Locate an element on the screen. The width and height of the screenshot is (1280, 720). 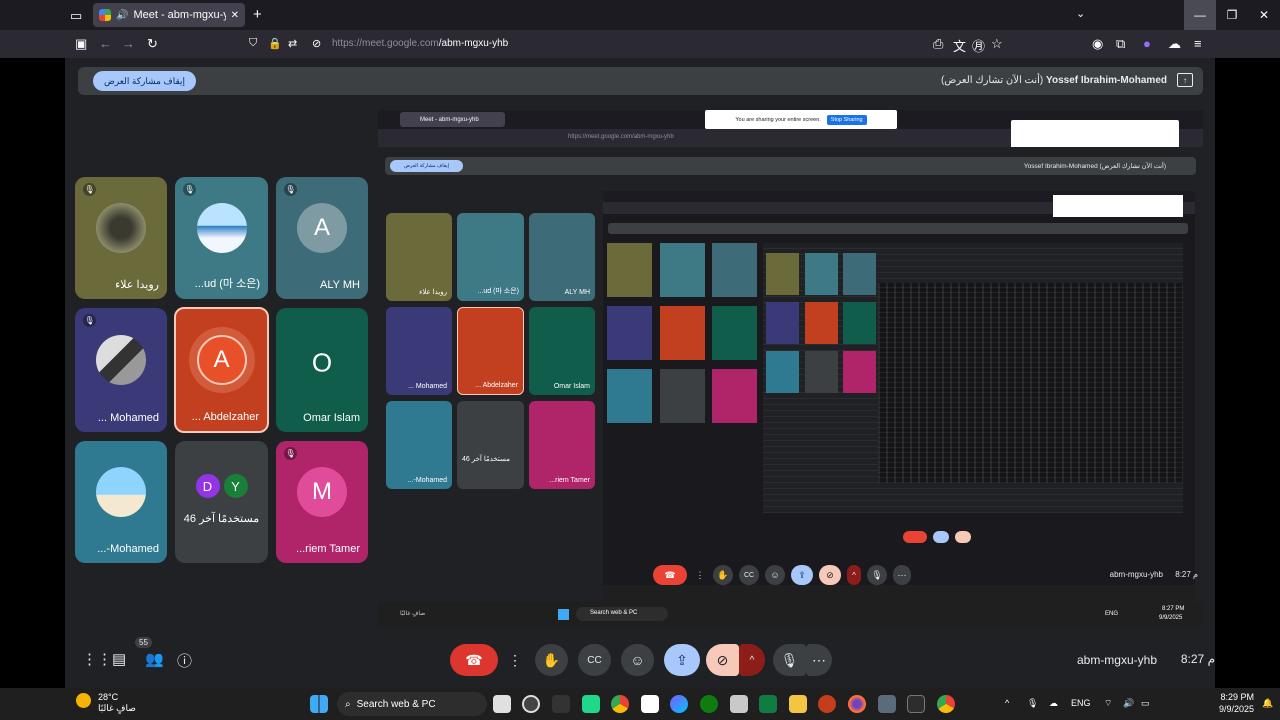
close-tab-icon: ✕ is located at coordinates (235, 15).